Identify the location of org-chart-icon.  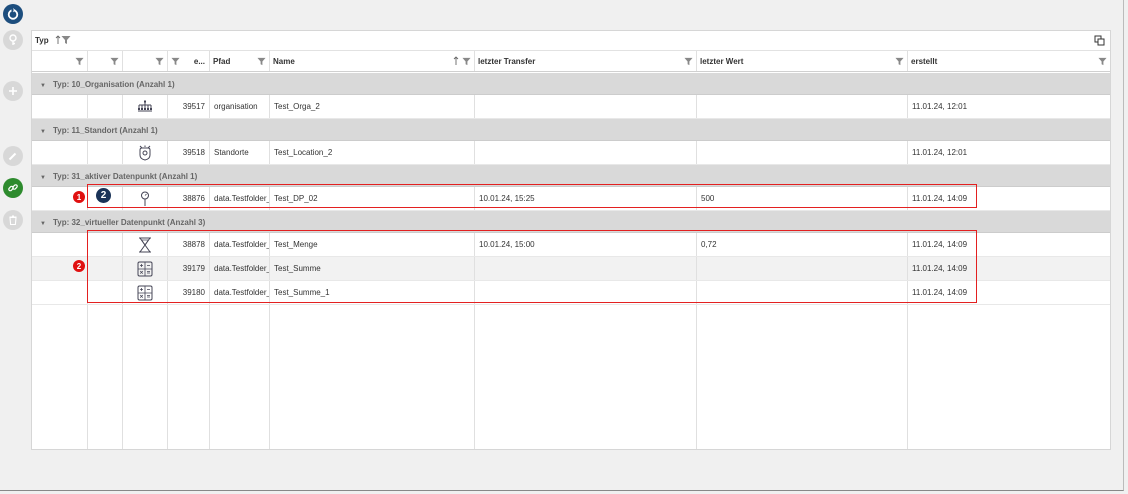
(145, 105).